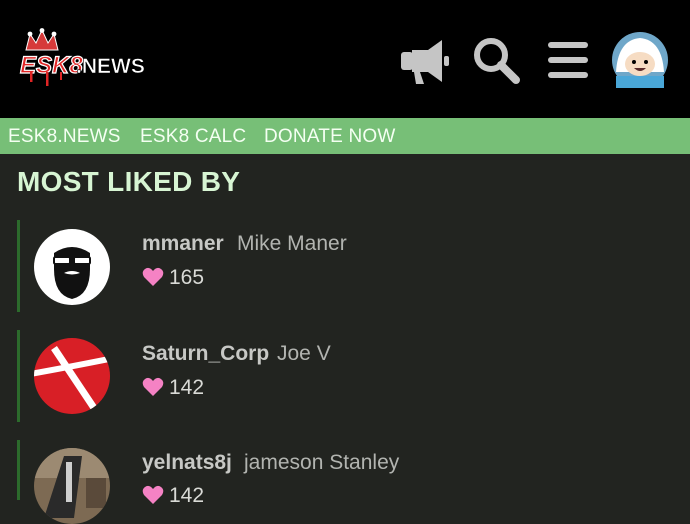 The height and width of the screenshot is (524, 690). Describe the element at coordinates (187, 463) in the screenshot. I see `username: yelnats8j` at that location.